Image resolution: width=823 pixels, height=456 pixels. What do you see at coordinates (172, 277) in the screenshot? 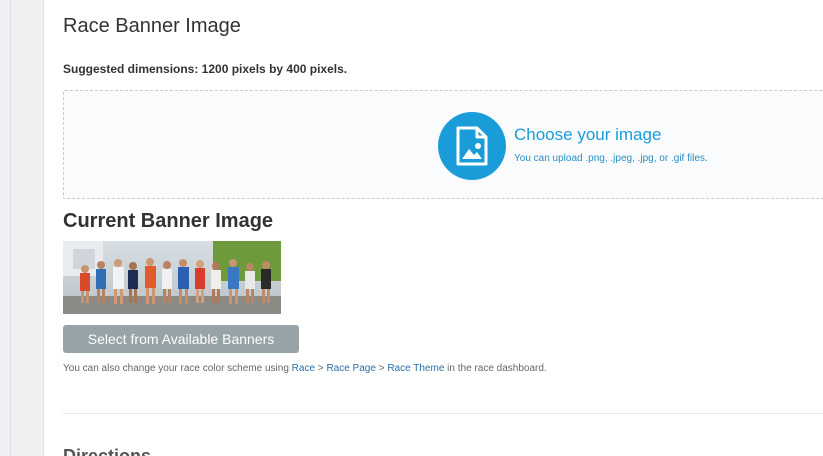
I see `current-banner-thumbnail` at bounding box center [172, 277].